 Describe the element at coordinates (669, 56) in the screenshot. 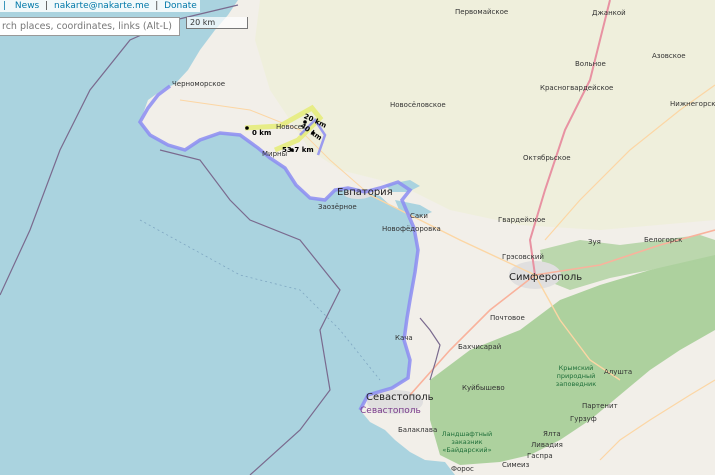

I see `place-label: Азовское` at that location.